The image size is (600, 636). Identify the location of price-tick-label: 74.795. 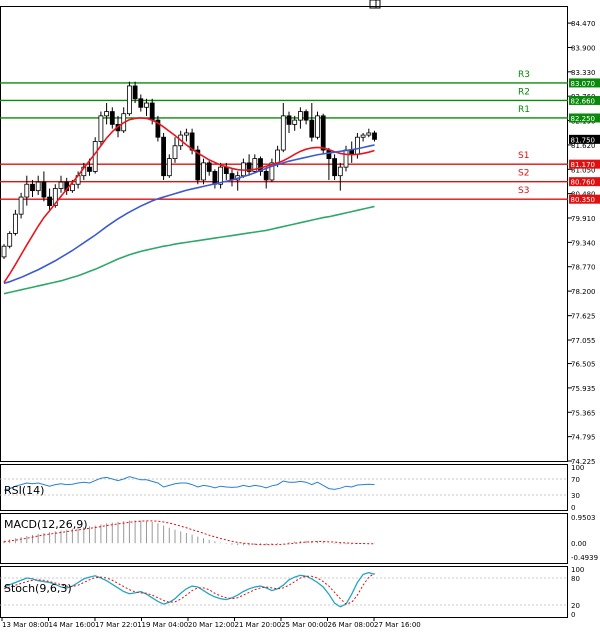
(583, 438).